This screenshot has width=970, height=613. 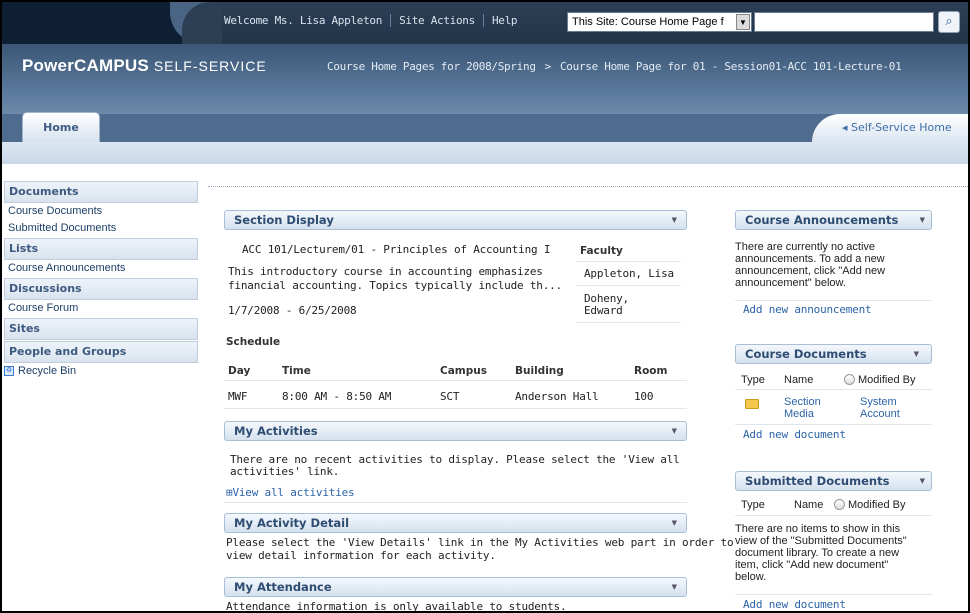 I want to click on course-announcements-header: Course Announcements ▼, so click(x=833, y=220).